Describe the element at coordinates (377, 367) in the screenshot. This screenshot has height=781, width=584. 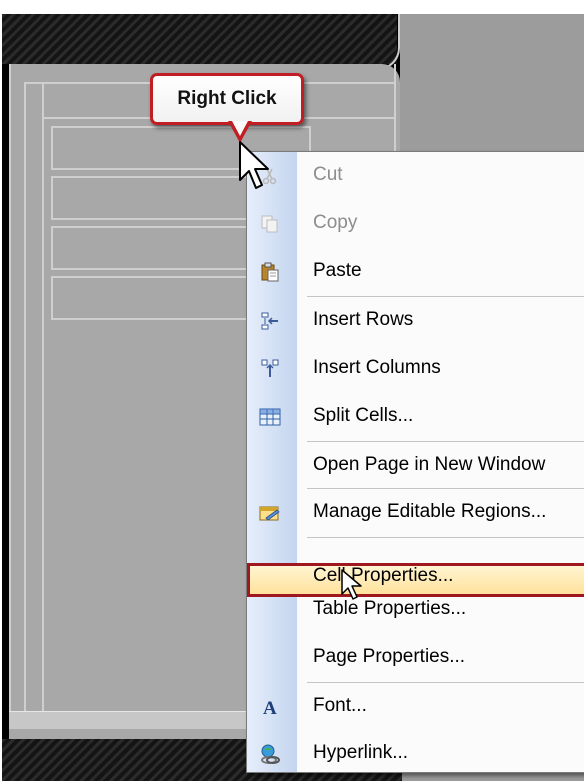
I see `menu-item-label: Insert Columns` at that location.